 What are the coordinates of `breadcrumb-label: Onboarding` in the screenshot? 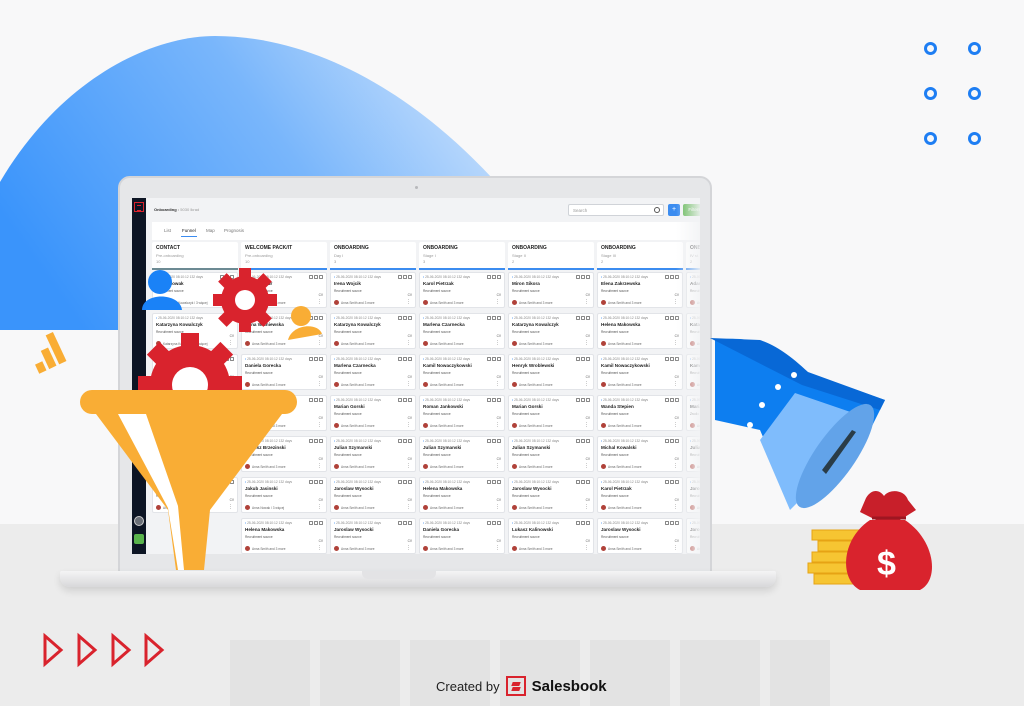 It's located at (165, 209).